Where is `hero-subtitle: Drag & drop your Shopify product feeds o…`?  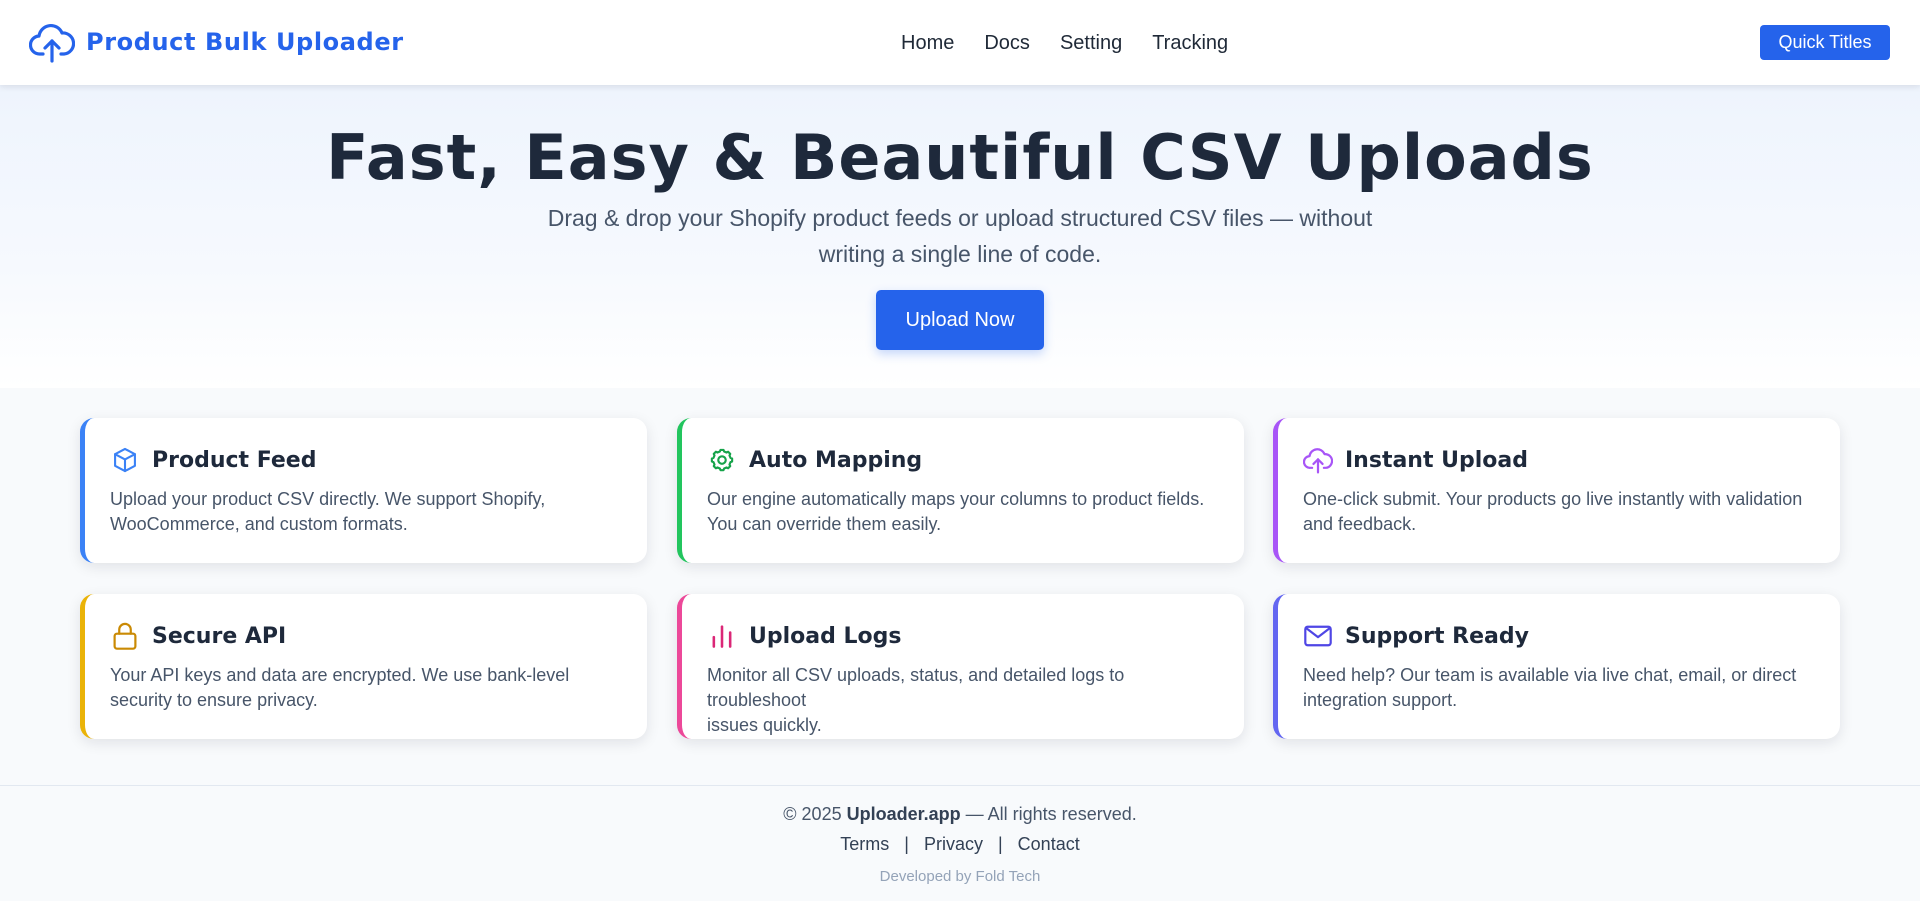
hero-subtitle: Drag & drop your Shopify product feeds o… is located at coordinates (960, 236).